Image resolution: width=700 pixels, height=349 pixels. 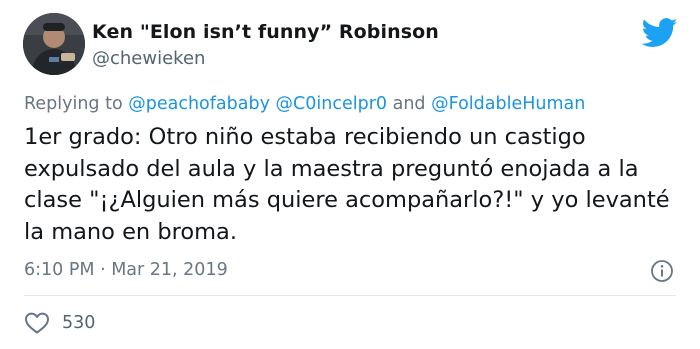 I want to click on tweet-timestamp: 6:10 PM · Mar 21, 2019, so click(x=126, y=270).